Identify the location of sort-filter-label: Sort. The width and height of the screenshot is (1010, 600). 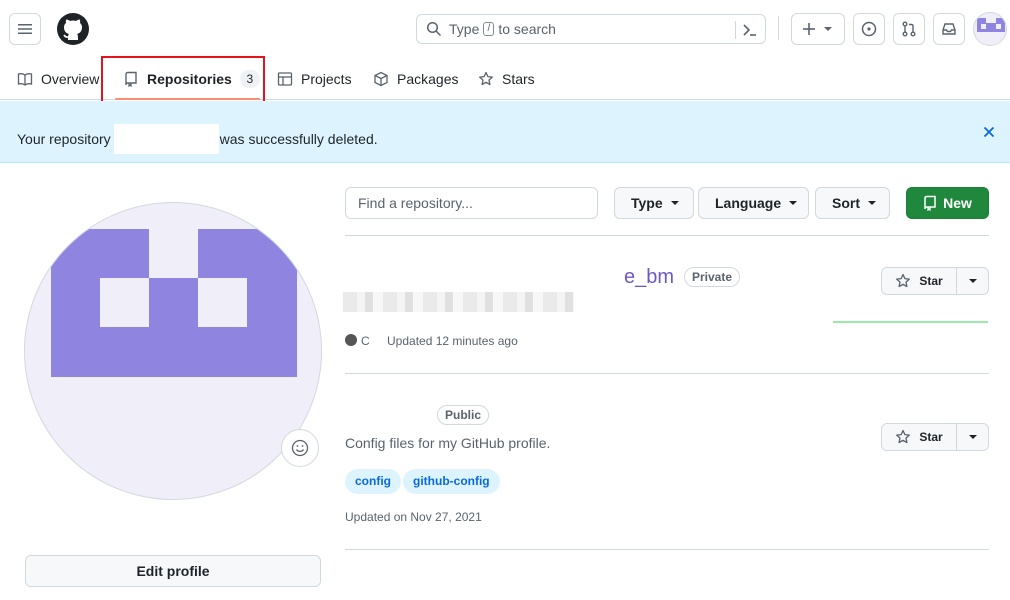
(846, 203).